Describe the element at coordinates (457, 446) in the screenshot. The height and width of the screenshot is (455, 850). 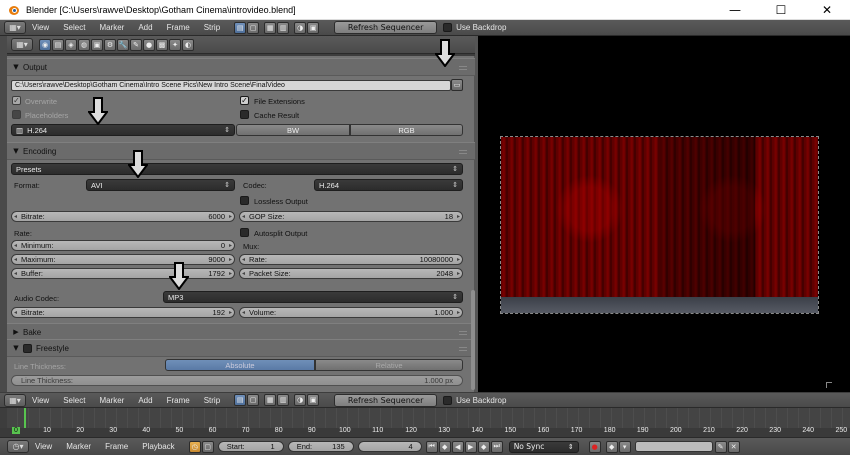
I see `play-reverse-icon: ◀` at that location.